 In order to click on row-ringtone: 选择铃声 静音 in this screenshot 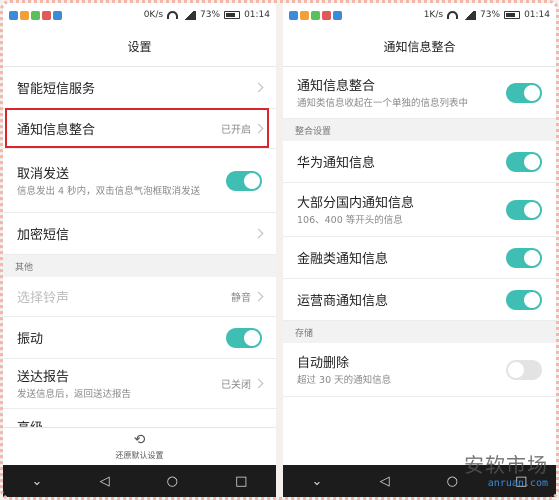, I will do `click(139, 297)`.